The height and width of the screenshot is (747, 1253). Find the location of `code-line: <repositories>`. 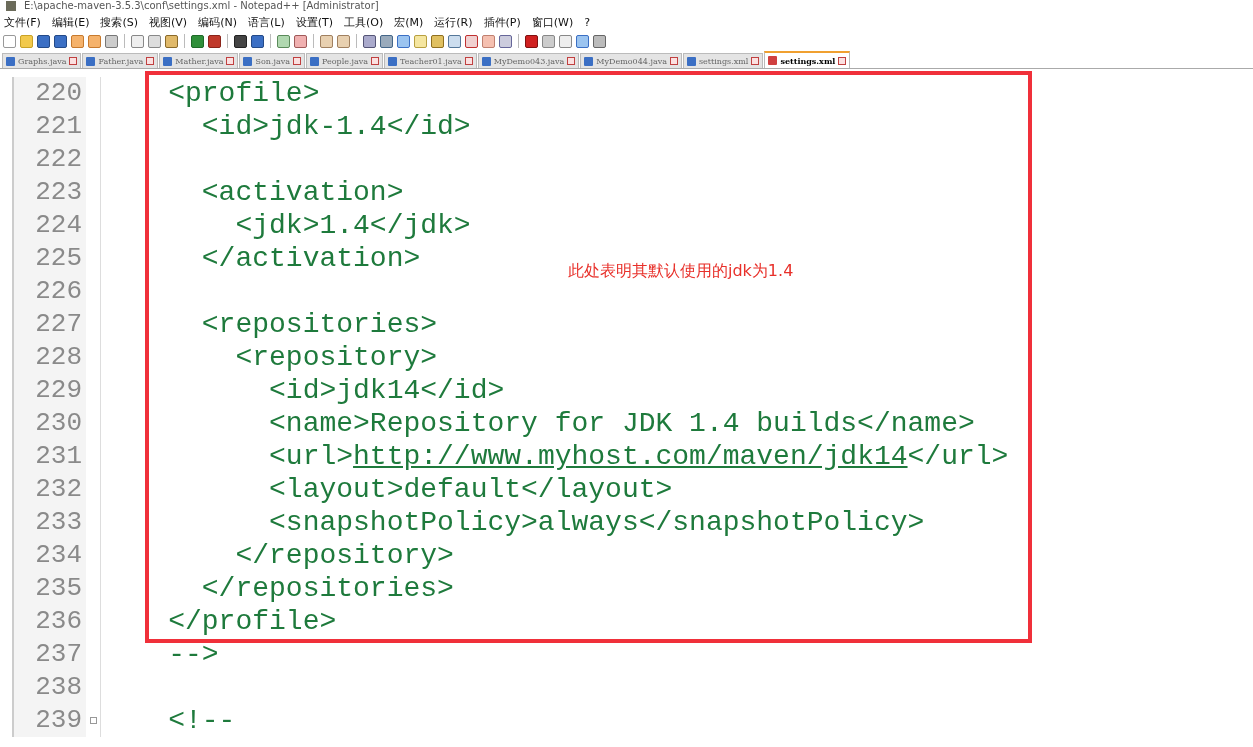

code-line: <repositories> is located at coordinates (319, 324).